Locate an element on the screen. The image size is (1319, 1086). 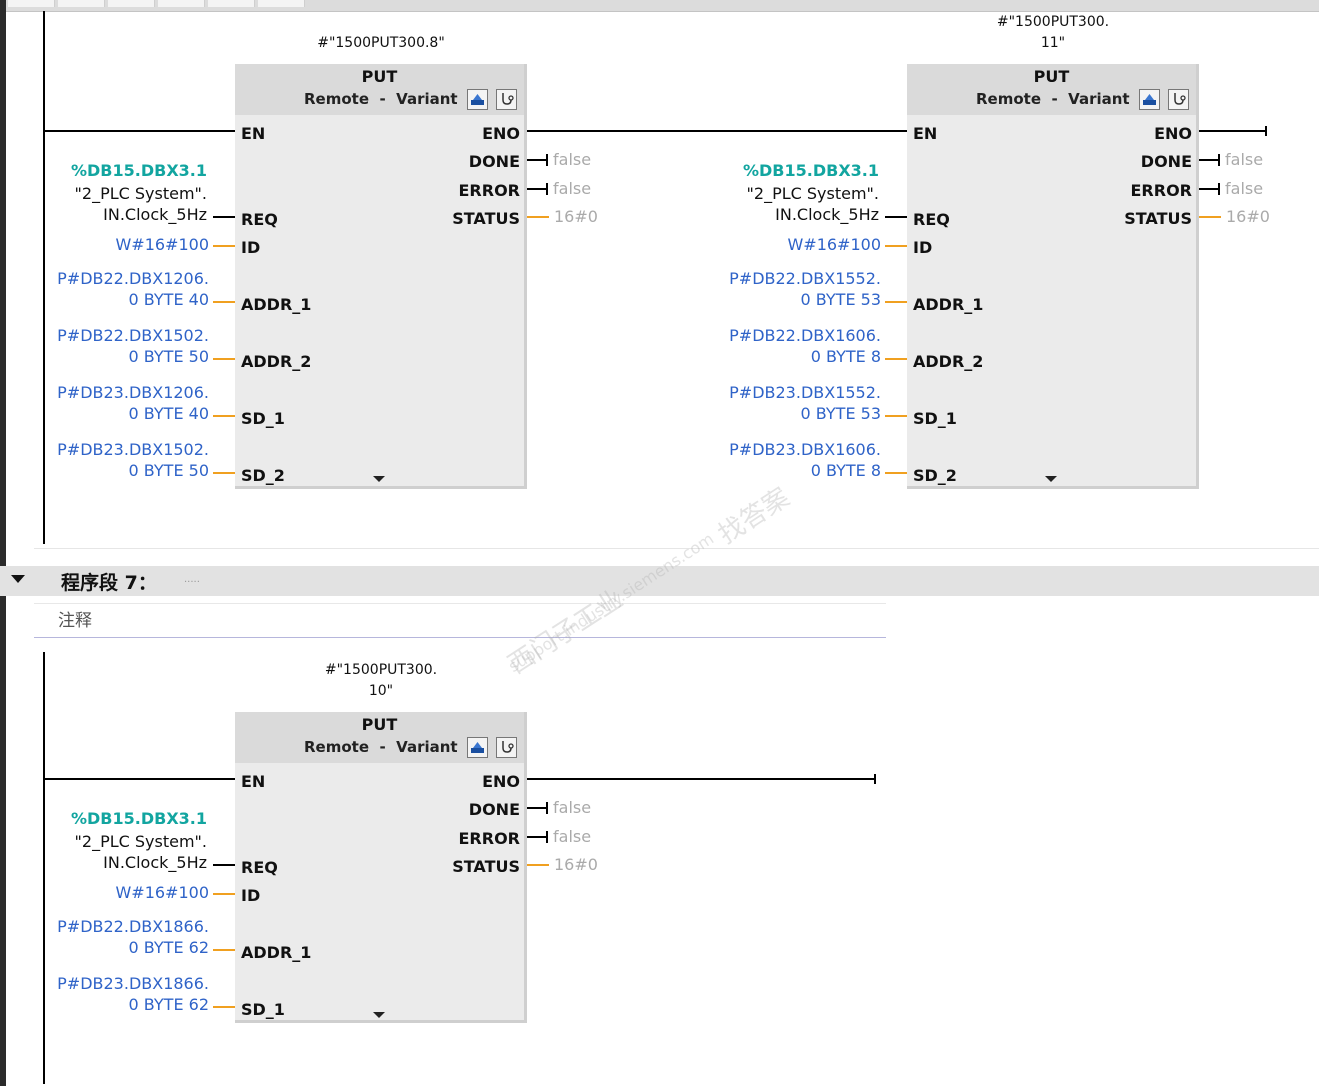
sd1-operand: 0 BYTE 53 is located at coordinates (780, 413).